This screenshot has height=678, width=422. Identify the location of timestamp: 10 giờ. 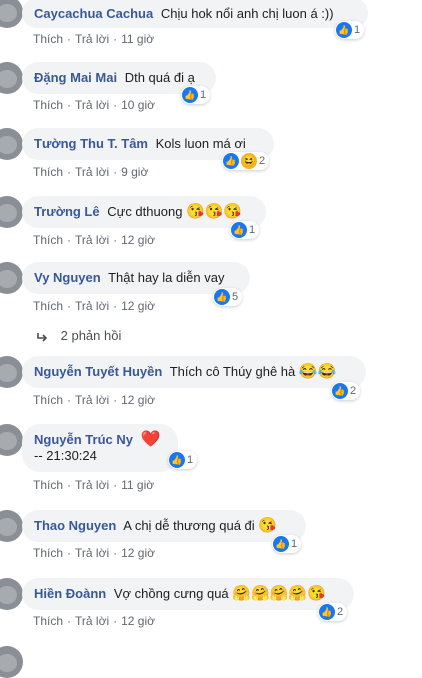
(138, 105).